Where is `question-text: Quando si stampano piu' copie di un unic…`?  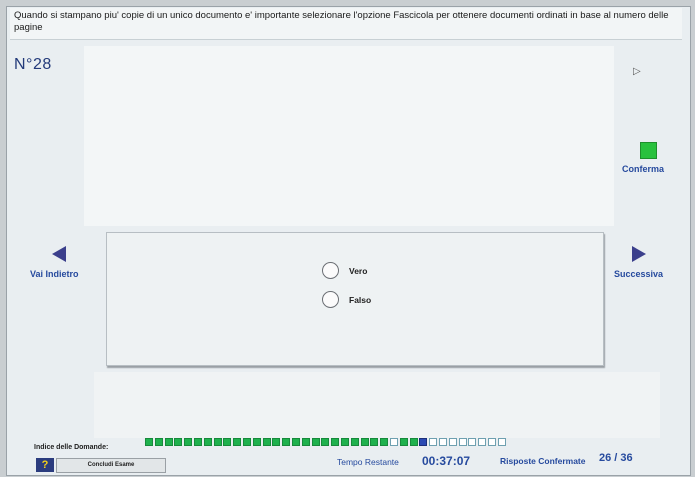
question-text: Quando si stampano piu' copie di un unic… is located at coordinates (346, 24).